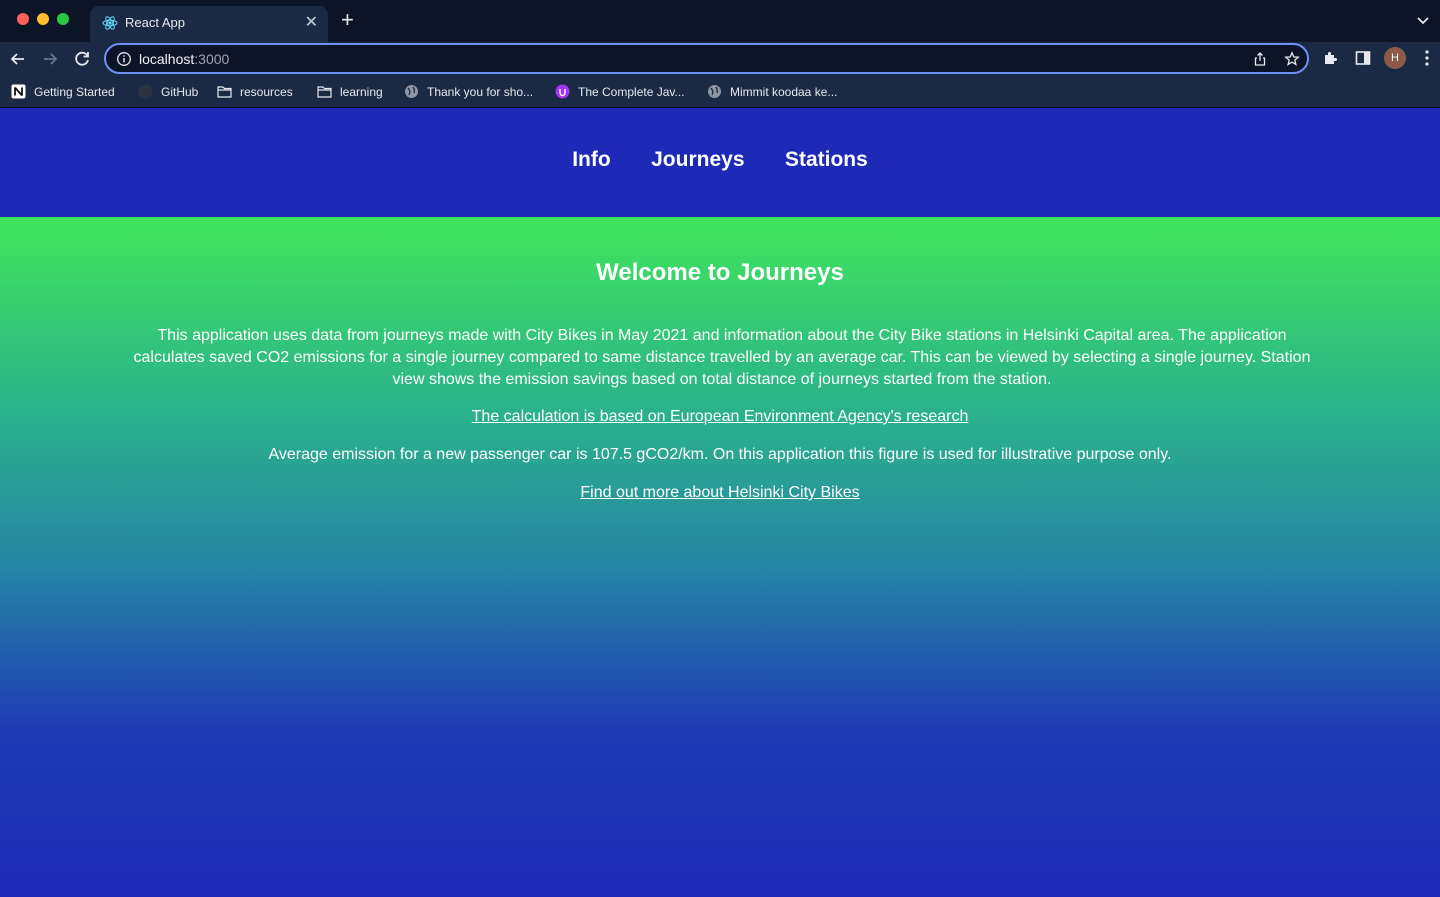 The image size is (1440, 897). Describe the element at coordinates (562, 91) in the screenshot. I see `udemy-icon` at that location.